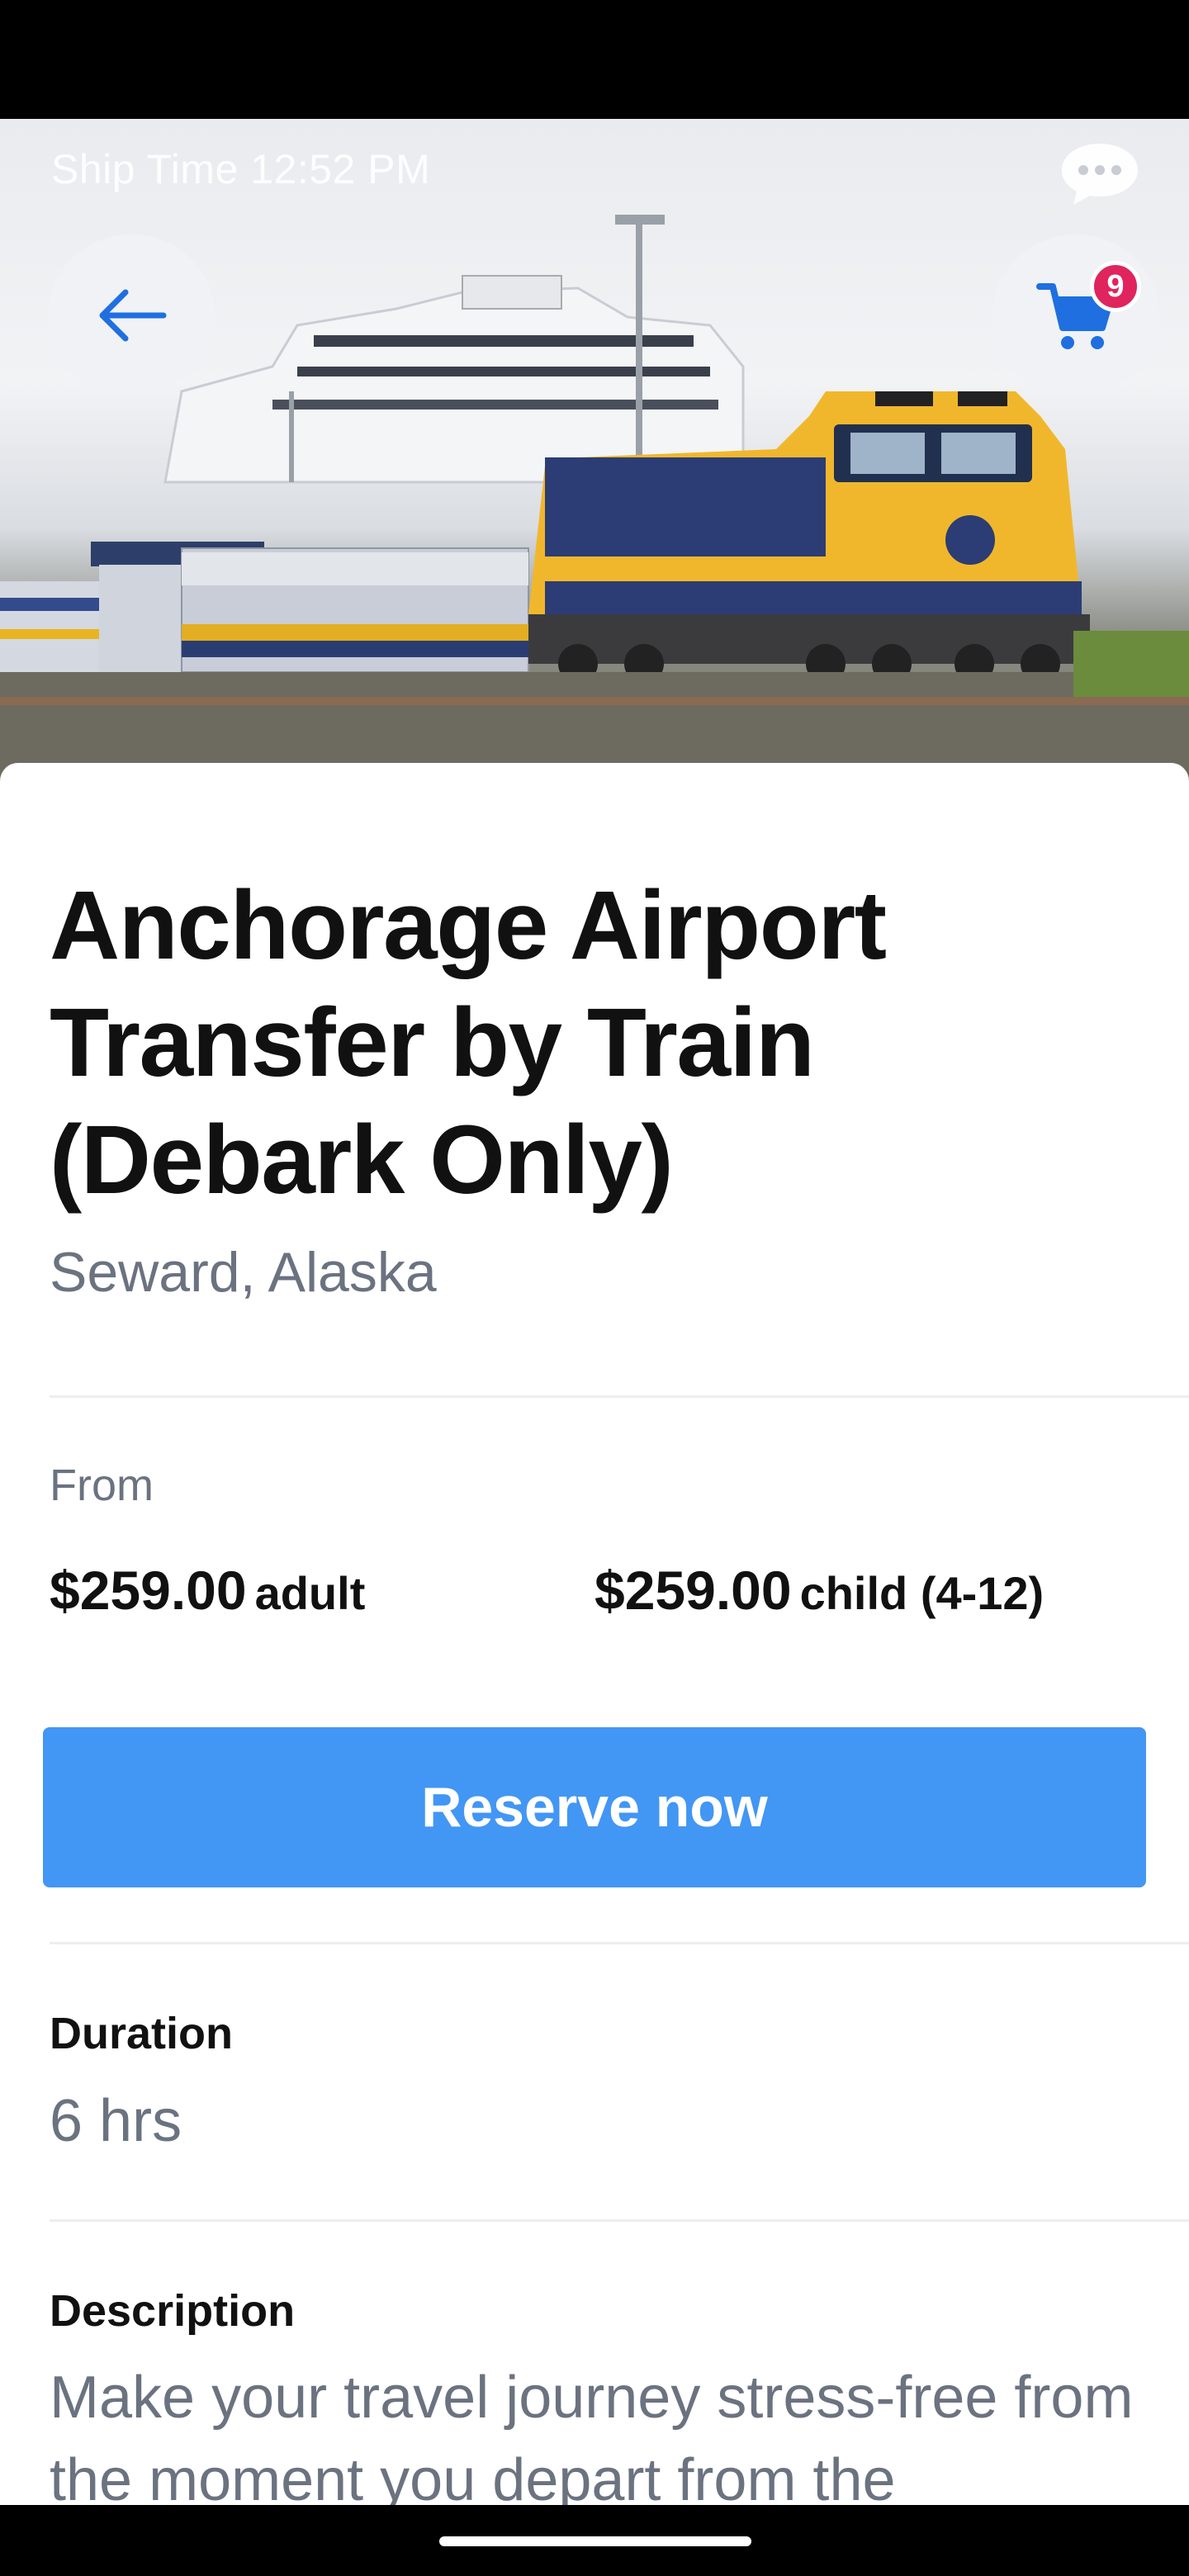  I want to click on price-from-label: From, so click(102, 1485).